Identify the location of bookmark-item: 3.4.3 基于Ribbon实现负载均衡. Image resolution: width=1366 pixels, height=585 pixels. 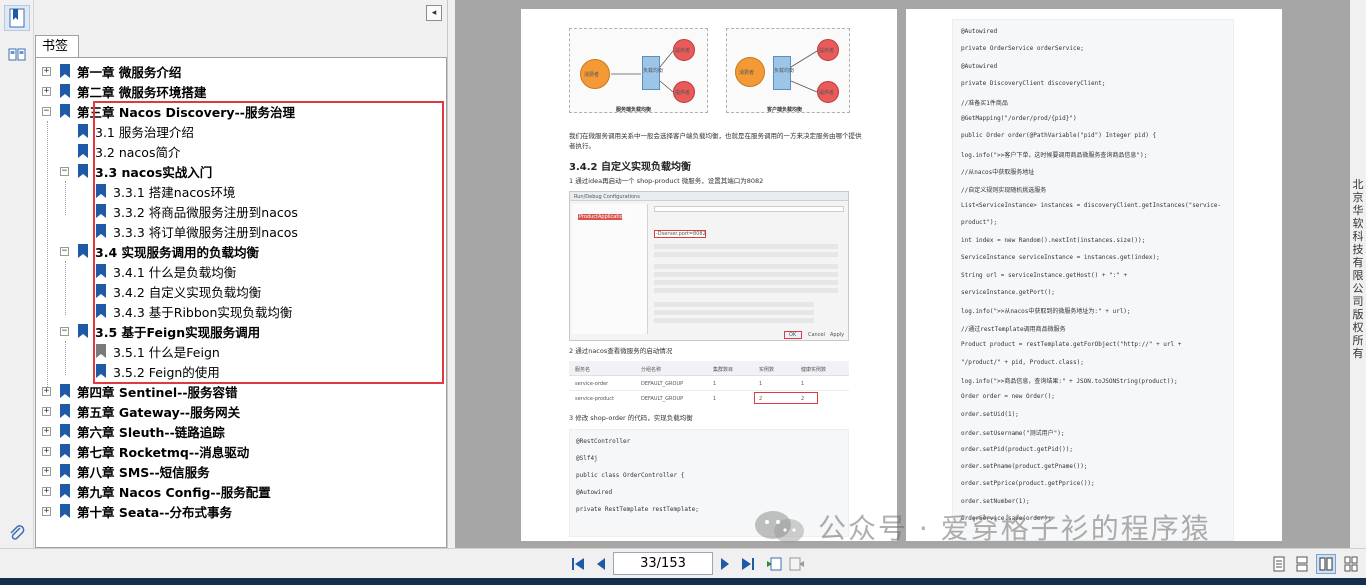
(185, 311).